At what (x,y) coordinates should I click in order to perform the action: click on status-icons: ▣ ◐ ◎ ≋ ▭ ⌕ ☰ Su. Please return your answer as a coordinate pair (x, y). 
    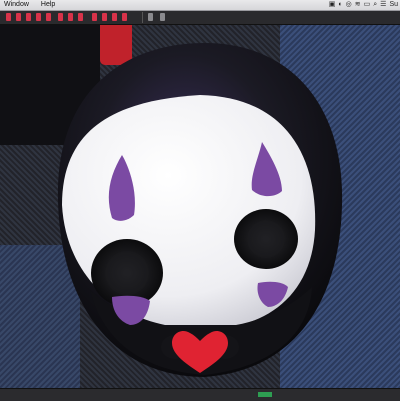
    Looking at the image, I should click on (363, 5).